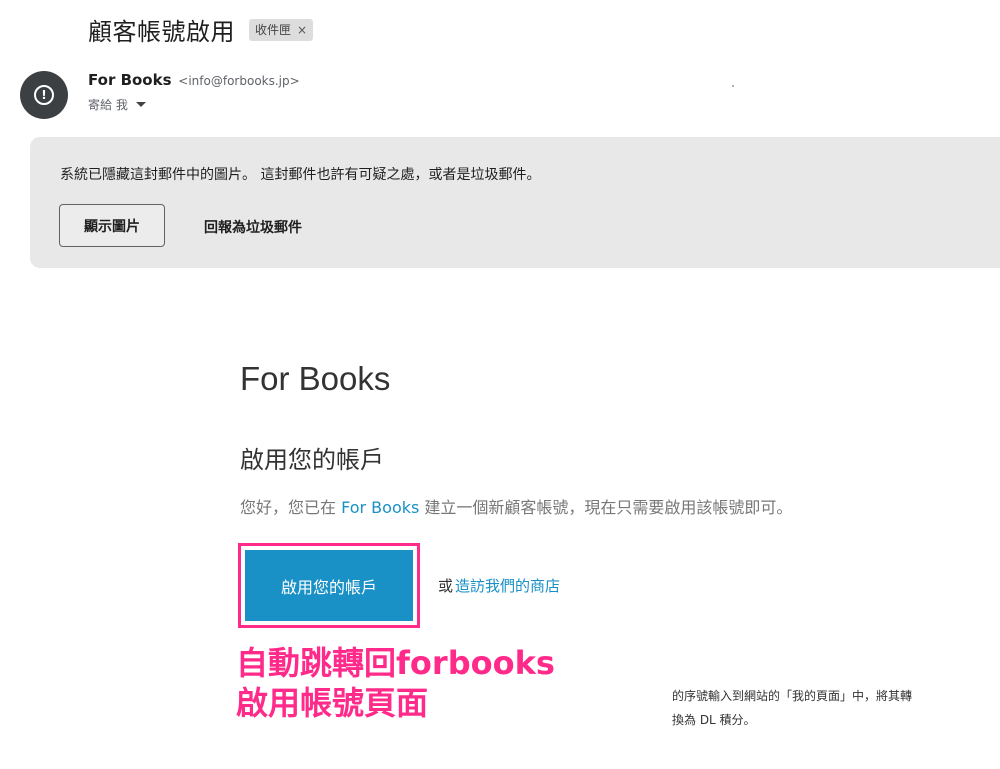 This screenshot has height=769, width=1000. Describe the element at coordinates (507, 586) in the screenshot. I see `visit-shop-link: 造訪我們的商店` at that location.